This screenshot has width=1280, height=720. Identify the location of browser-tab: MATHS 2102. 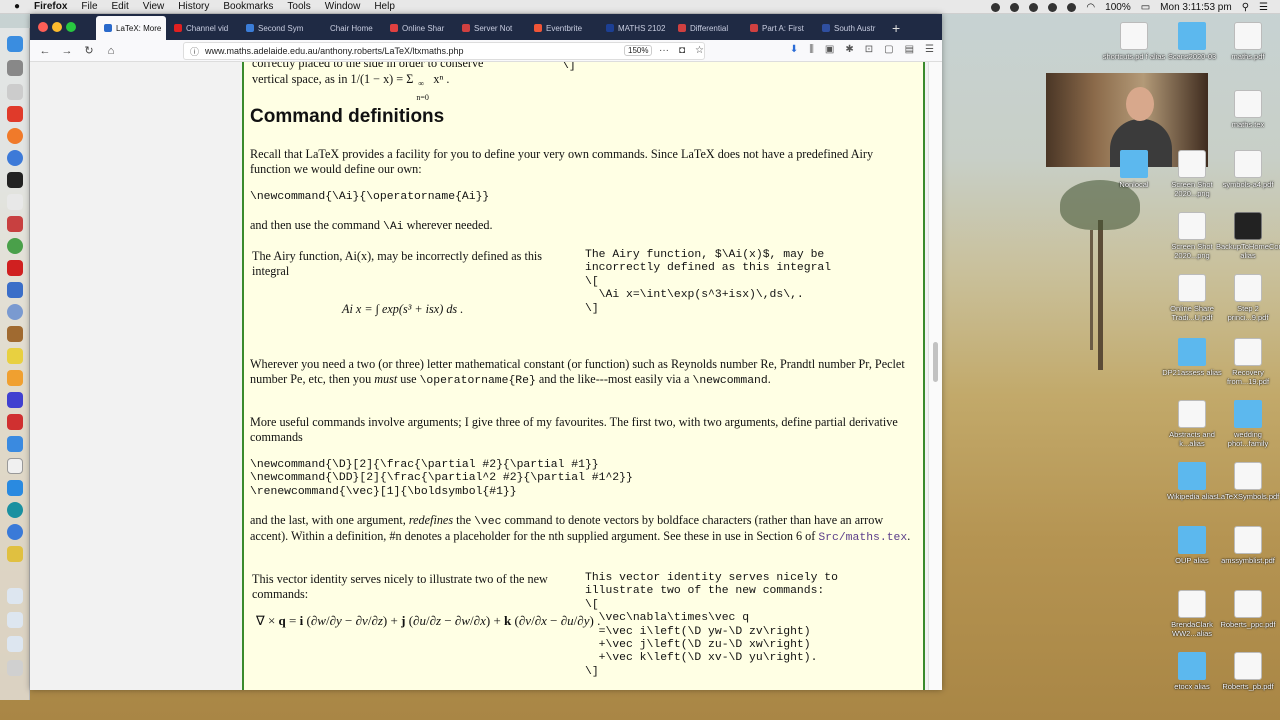
(634, 28).